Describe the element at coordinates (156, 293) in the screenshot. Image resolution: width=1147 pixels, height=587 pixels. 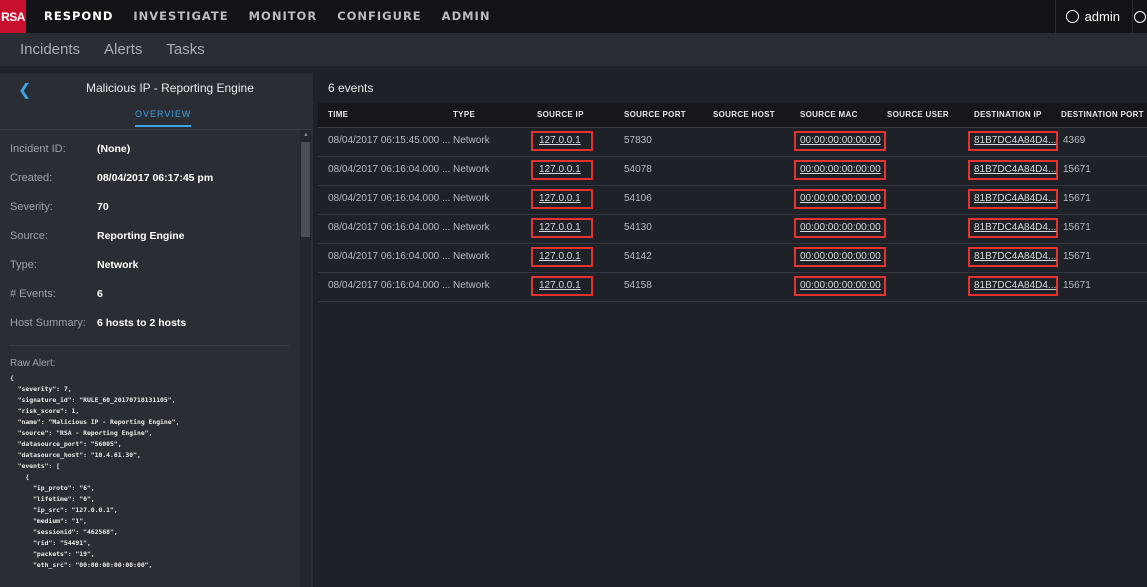
I see `field-row: # Events: 6` at that location.